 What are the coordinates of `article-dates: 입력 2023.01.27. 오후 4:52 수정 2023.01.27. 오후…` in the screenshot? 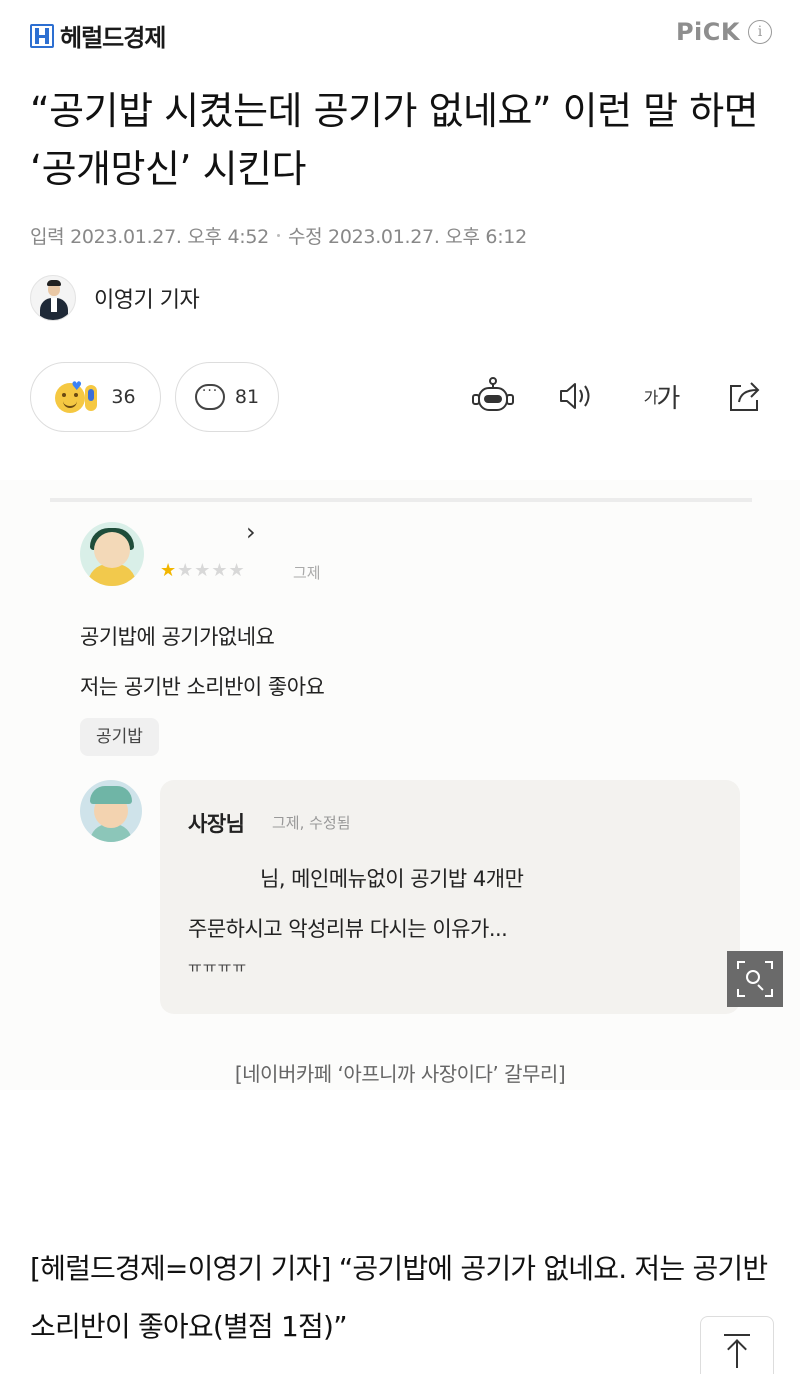 It's located at (278, 235).